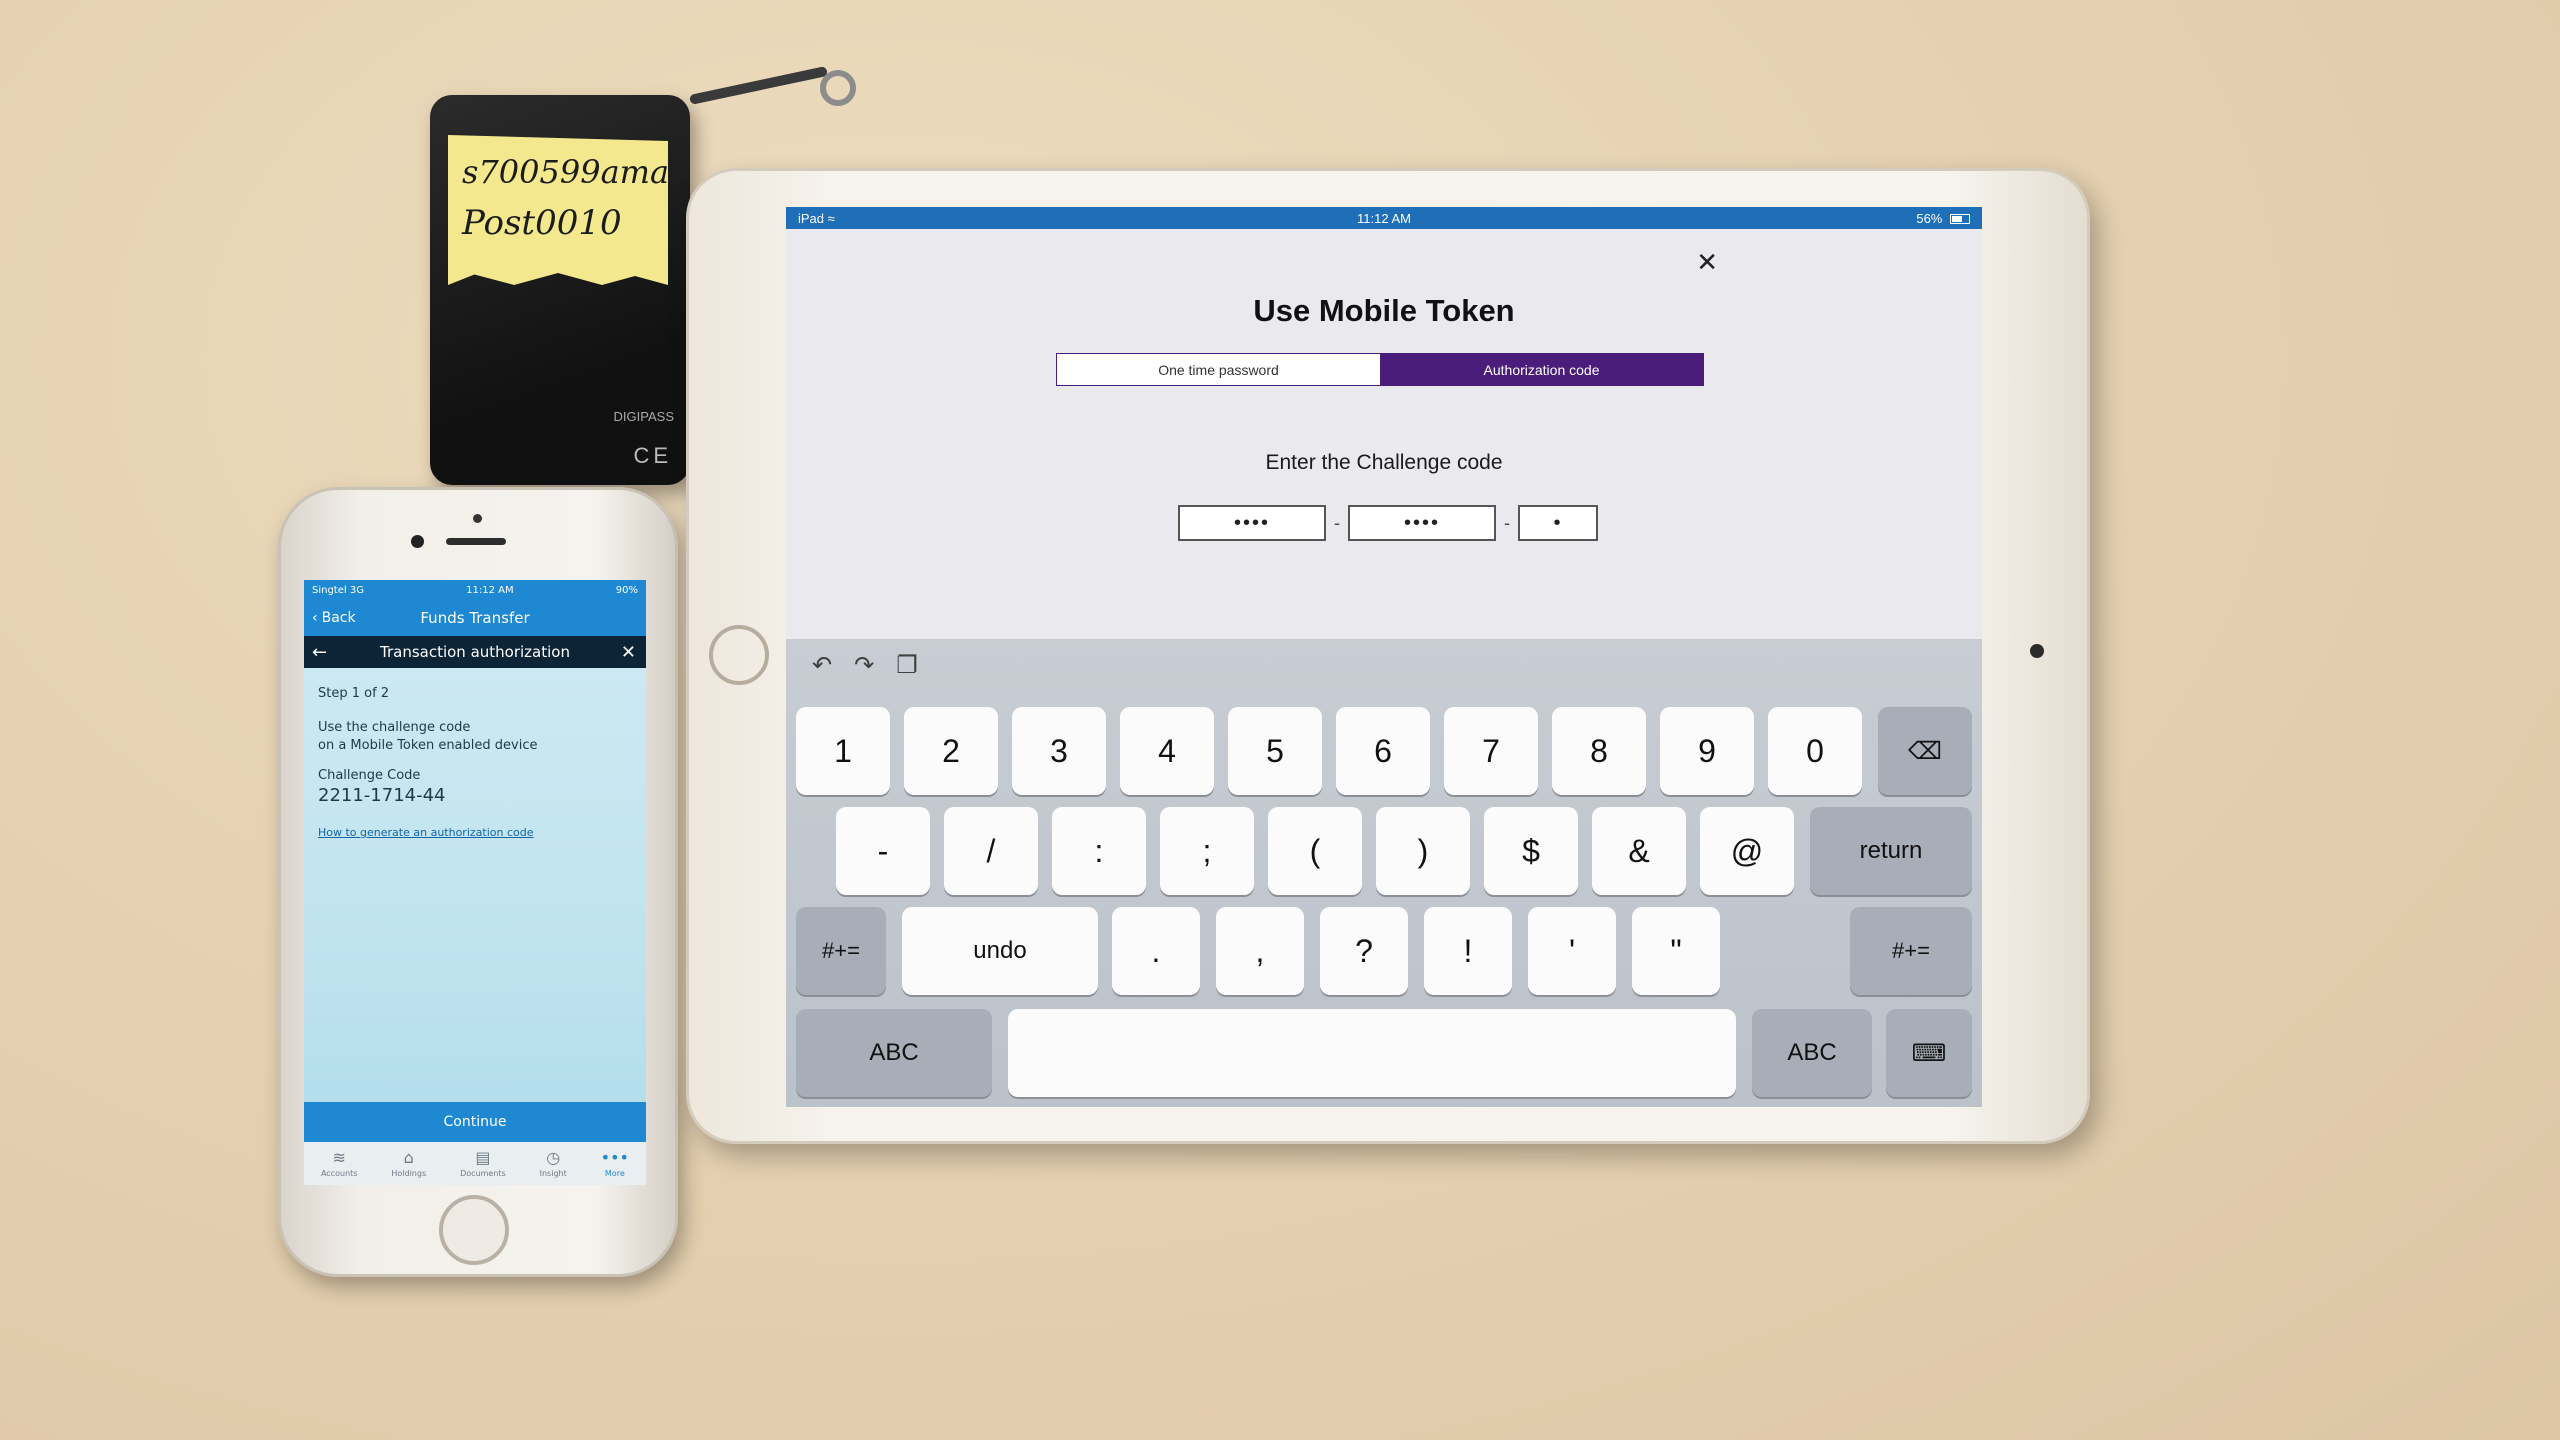 Image resolution: width=2560 pixels, height=1440 pixels. What do you see at coordinates (1156, 951) in the screenshot?
I see `key-period: .` at bounding box center [1156, 951].